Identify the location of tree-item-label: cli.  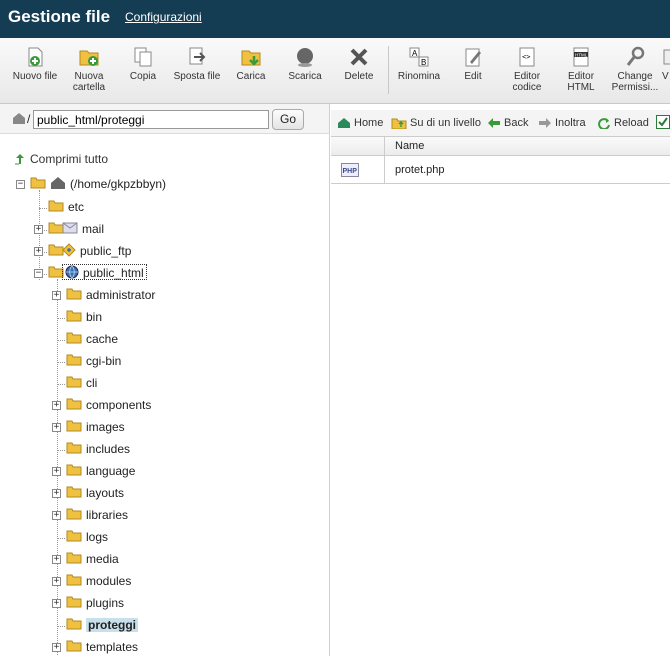
(92, 382).